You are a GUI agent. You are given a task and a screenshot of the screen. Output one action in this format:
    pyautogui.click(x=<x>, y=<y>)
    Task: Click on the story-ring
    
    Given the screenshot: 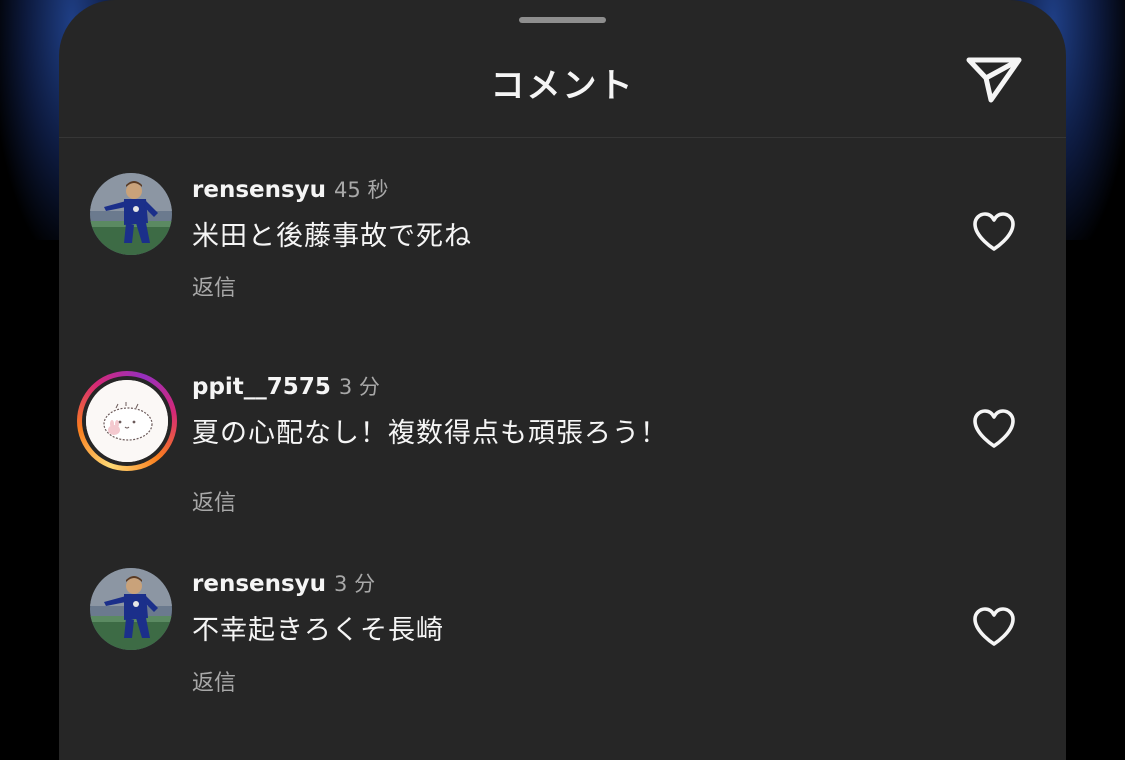 What is the action you would take?
    pyautogui.click(x=127, y=421)
    